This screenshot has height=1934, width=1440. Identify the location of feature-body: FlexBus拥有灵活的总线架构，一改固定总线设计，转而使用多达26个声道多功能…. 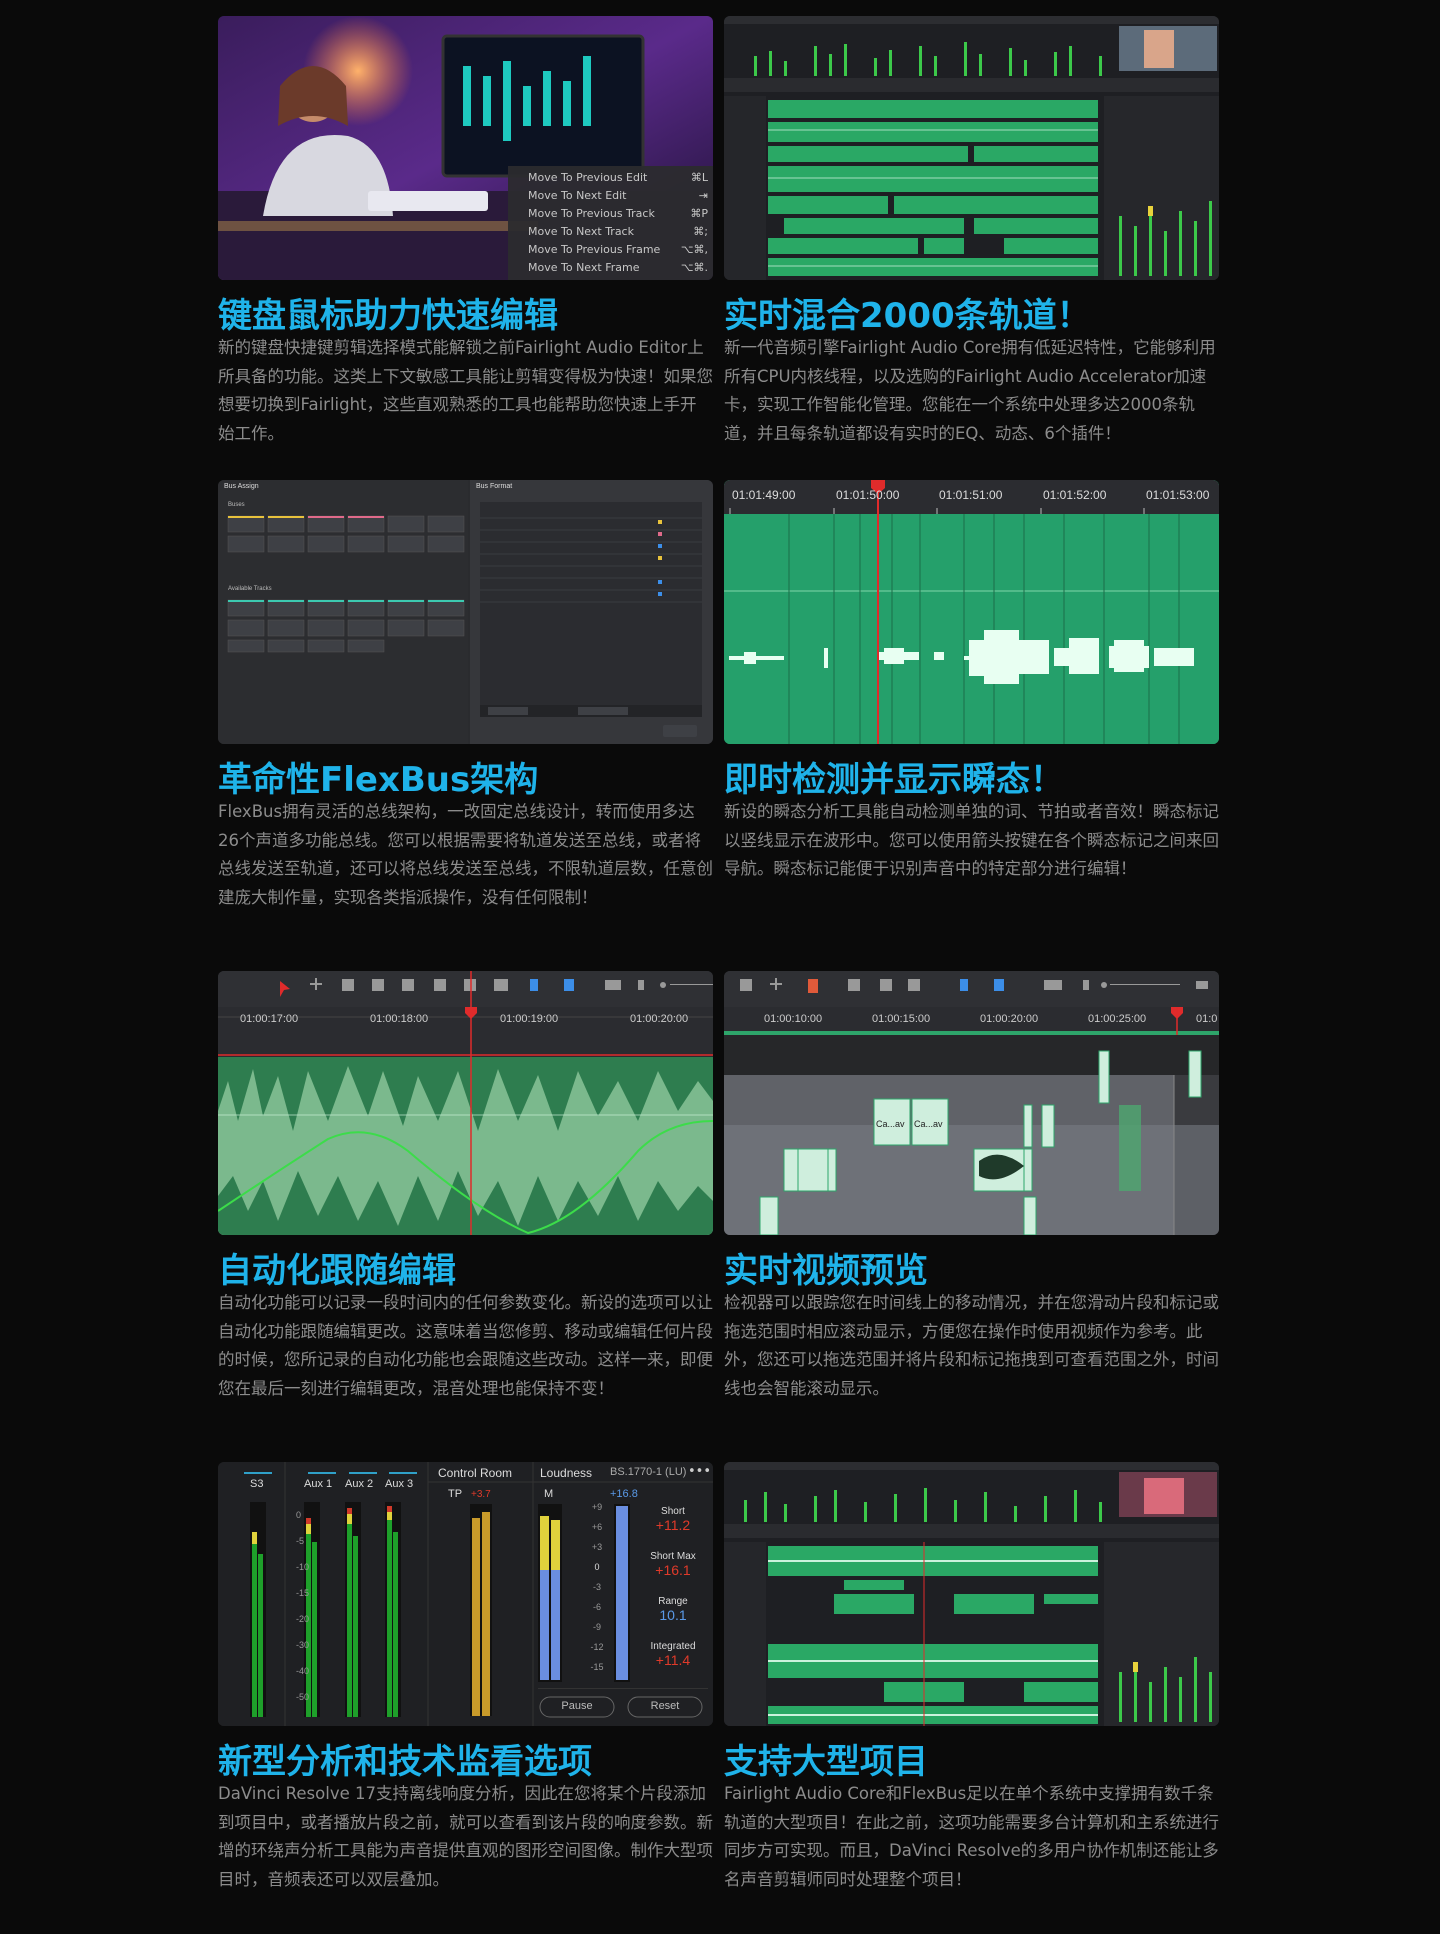
(465, 854).